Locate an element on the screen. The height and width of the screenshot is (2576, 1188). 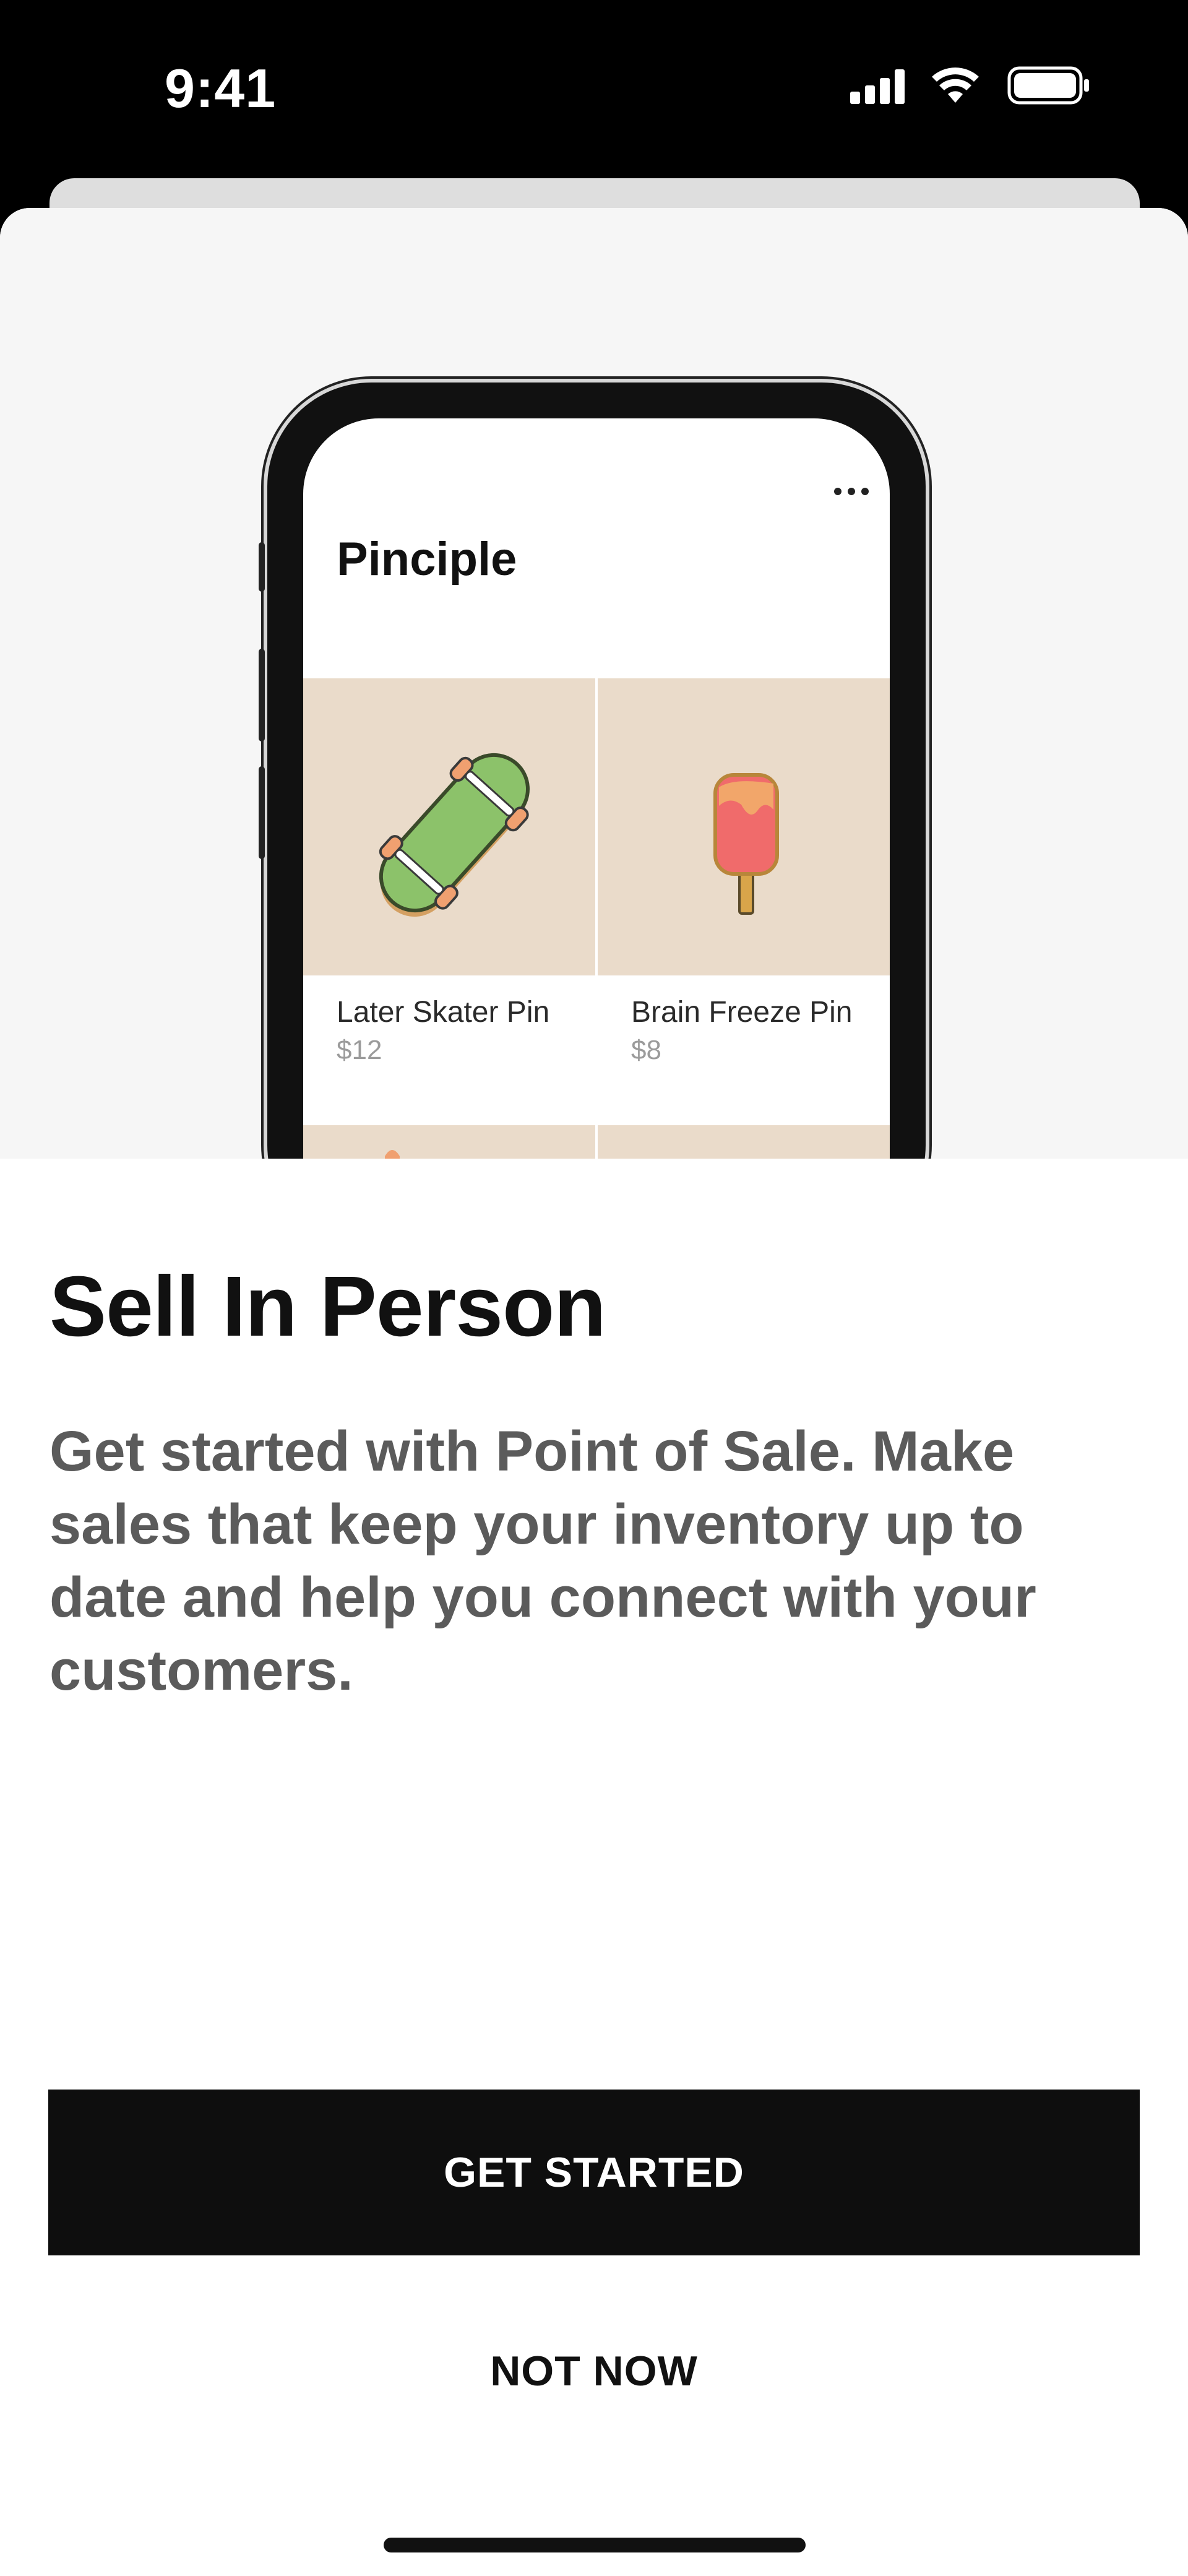
product-name: Later Skater Pin is located at coordinates (444, 1012).